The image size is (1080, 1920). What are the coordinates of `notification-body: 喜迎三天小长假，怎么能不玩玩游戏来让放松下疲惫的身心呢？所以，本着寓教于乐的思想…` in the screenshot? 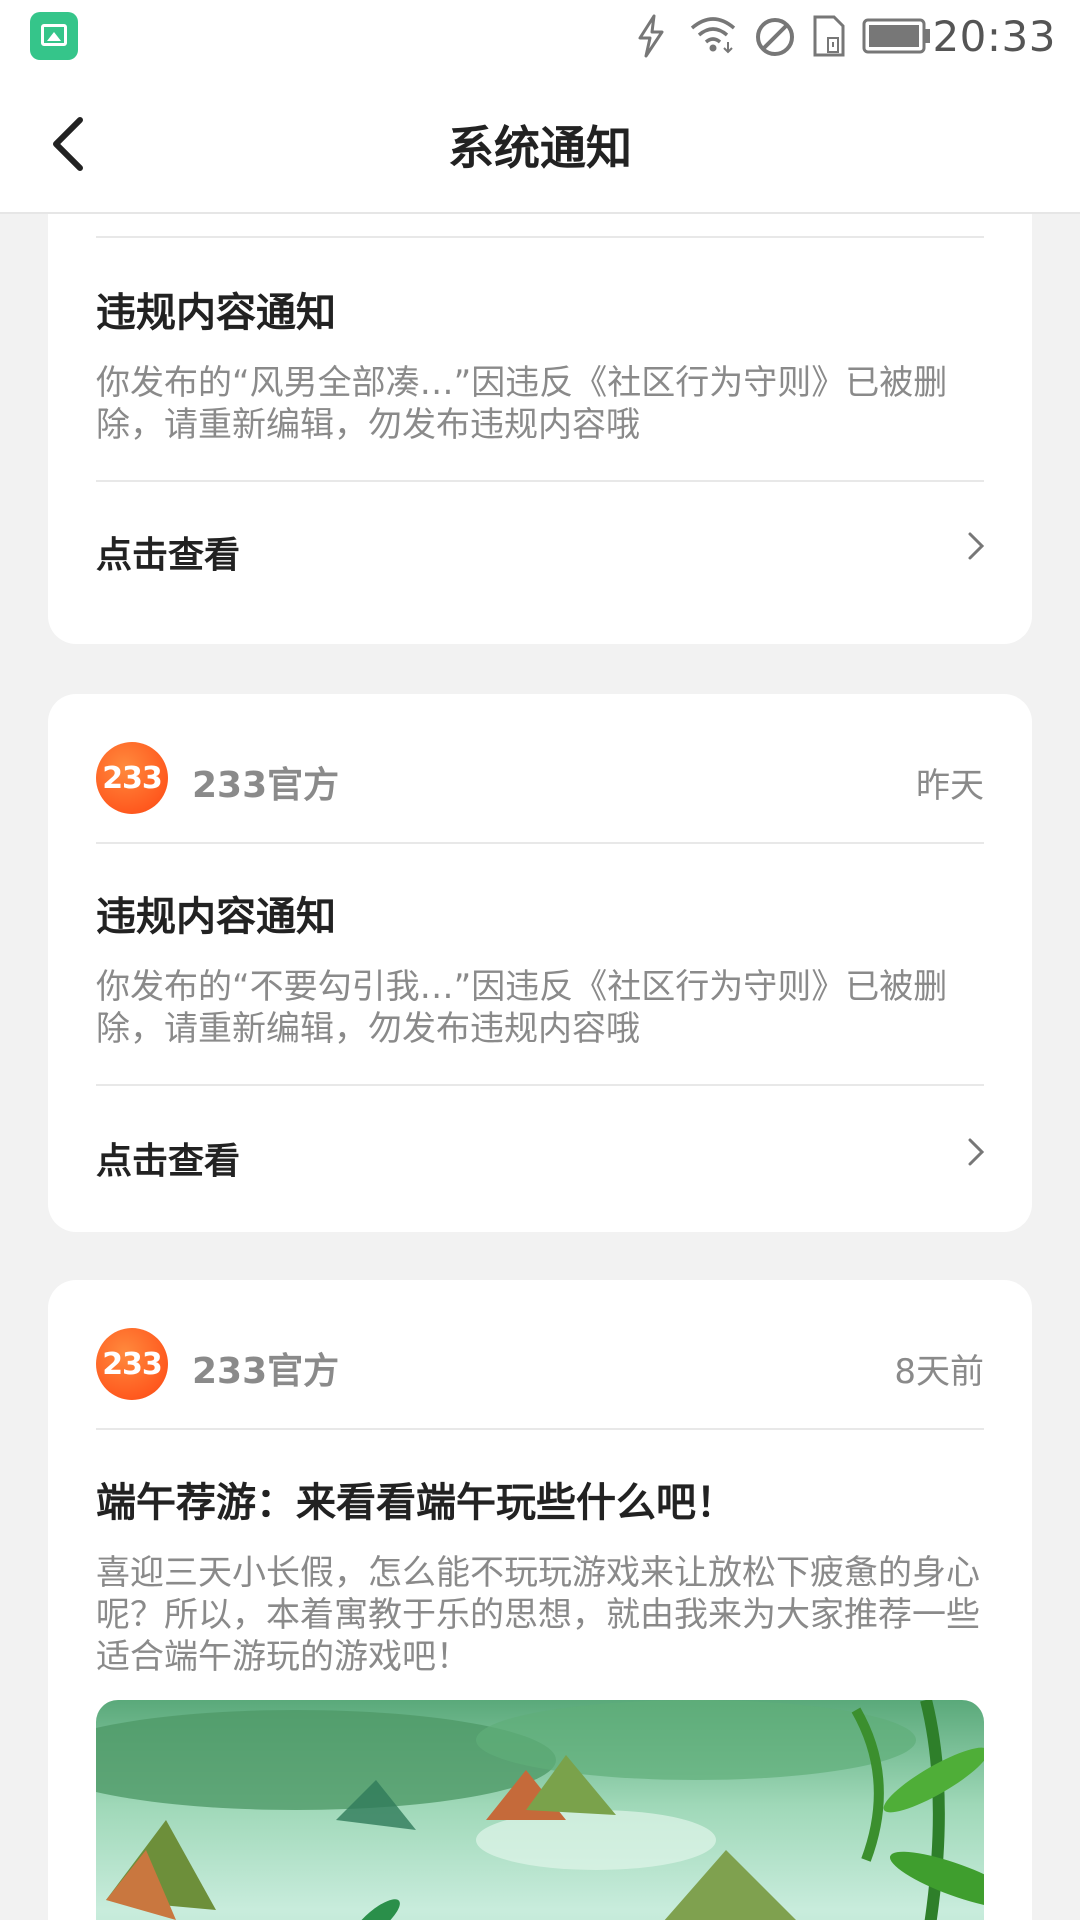 It's located at (538, 1615).